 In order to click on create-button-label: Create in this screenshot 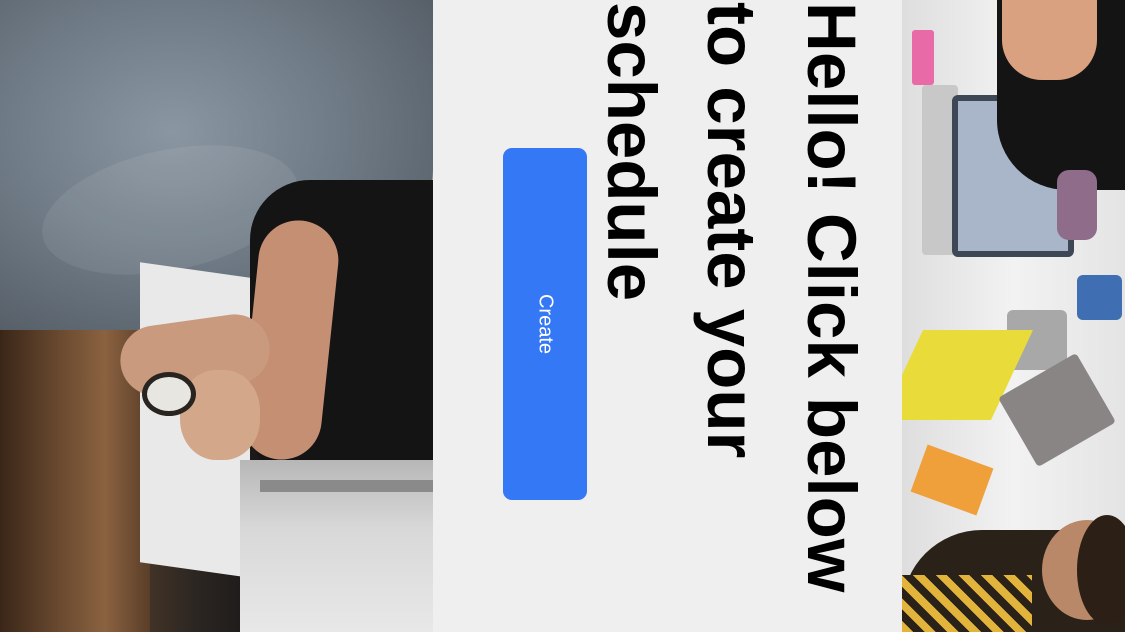, I will do `click(545, 324)`.